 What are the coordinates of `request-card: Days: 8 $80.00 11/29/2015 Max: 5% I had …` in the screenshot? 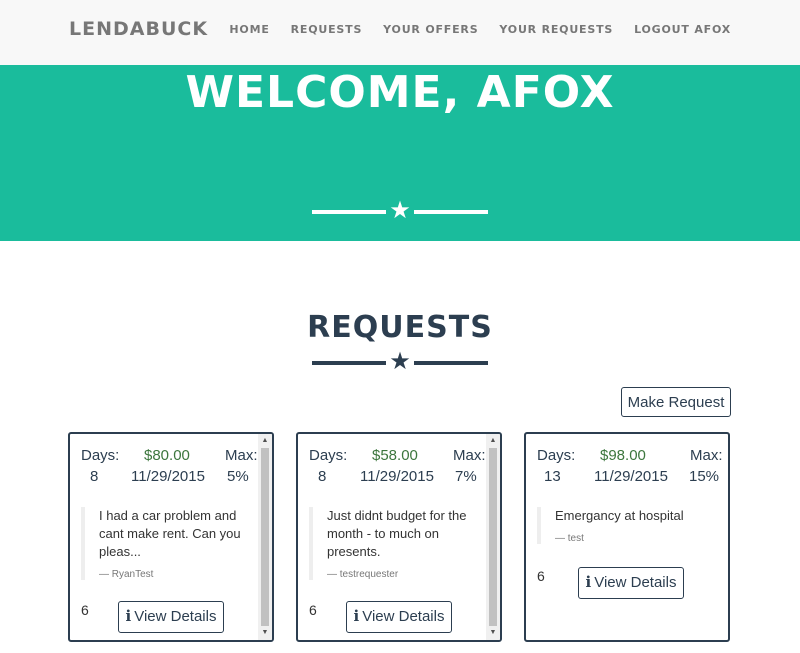 It's located at (171, 537).